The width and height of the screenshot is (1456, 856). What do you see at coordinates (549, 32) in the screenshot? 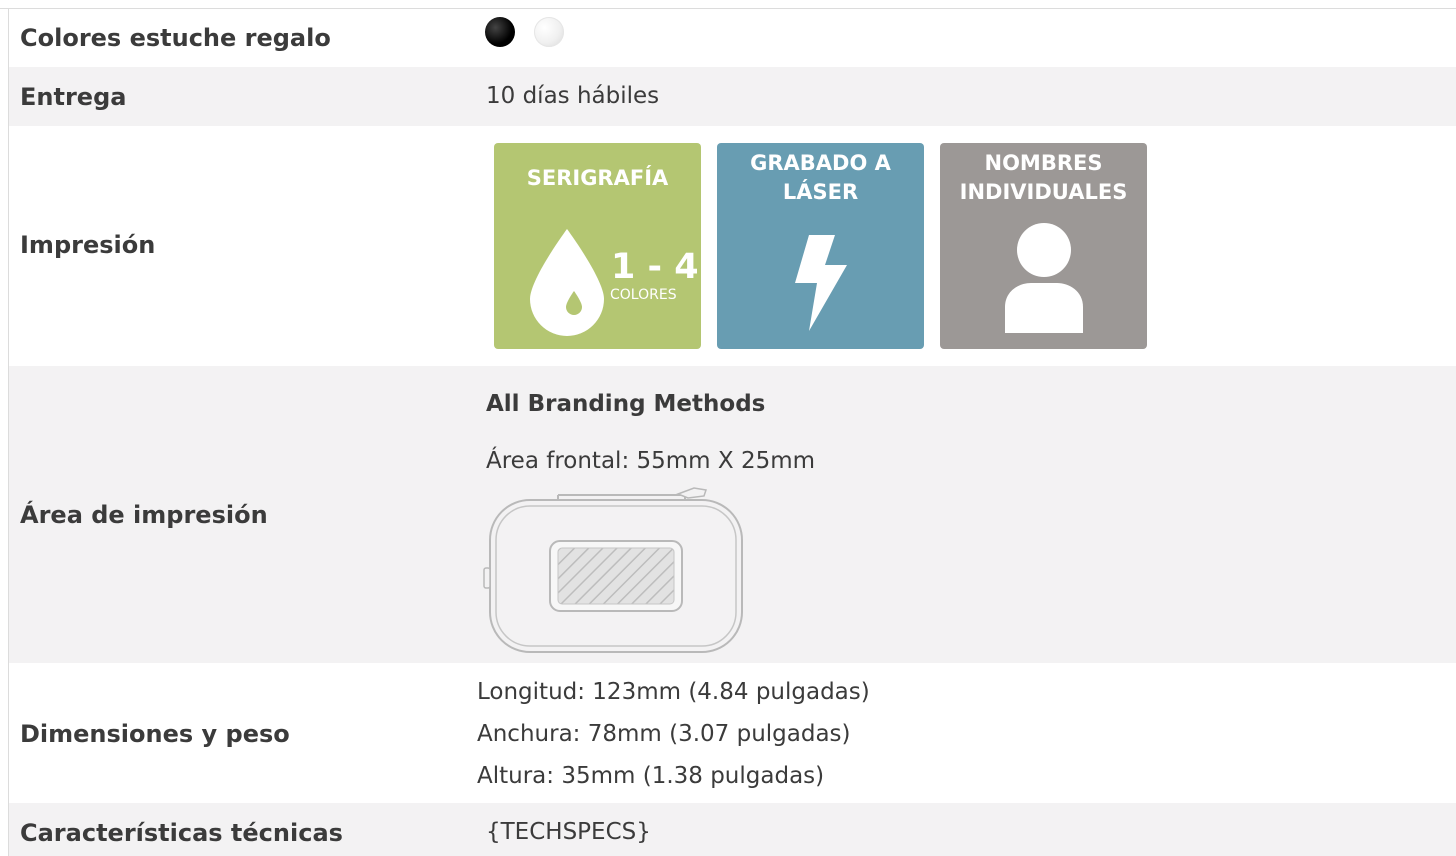
I see `color-swatch-white` at bounding box center [549, 32].